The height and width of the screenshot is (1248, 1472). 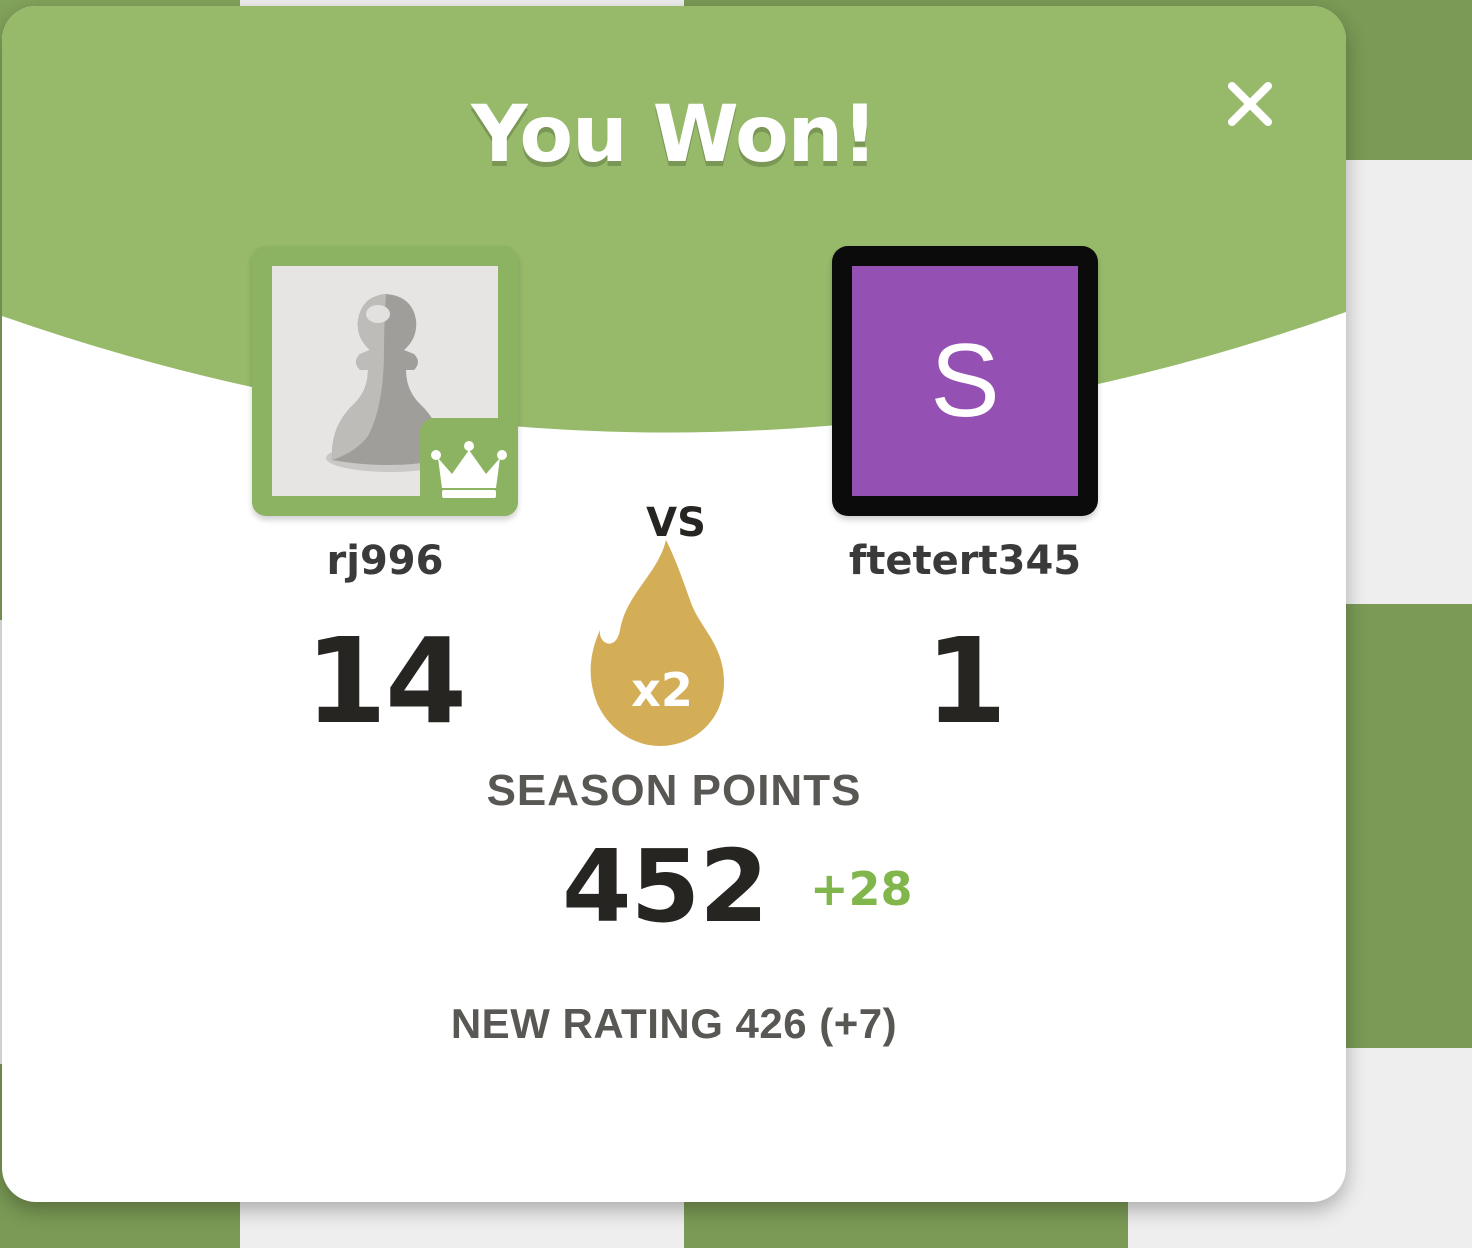 I want to click on streak-multiplier: x2, so click(x=662, y=690).